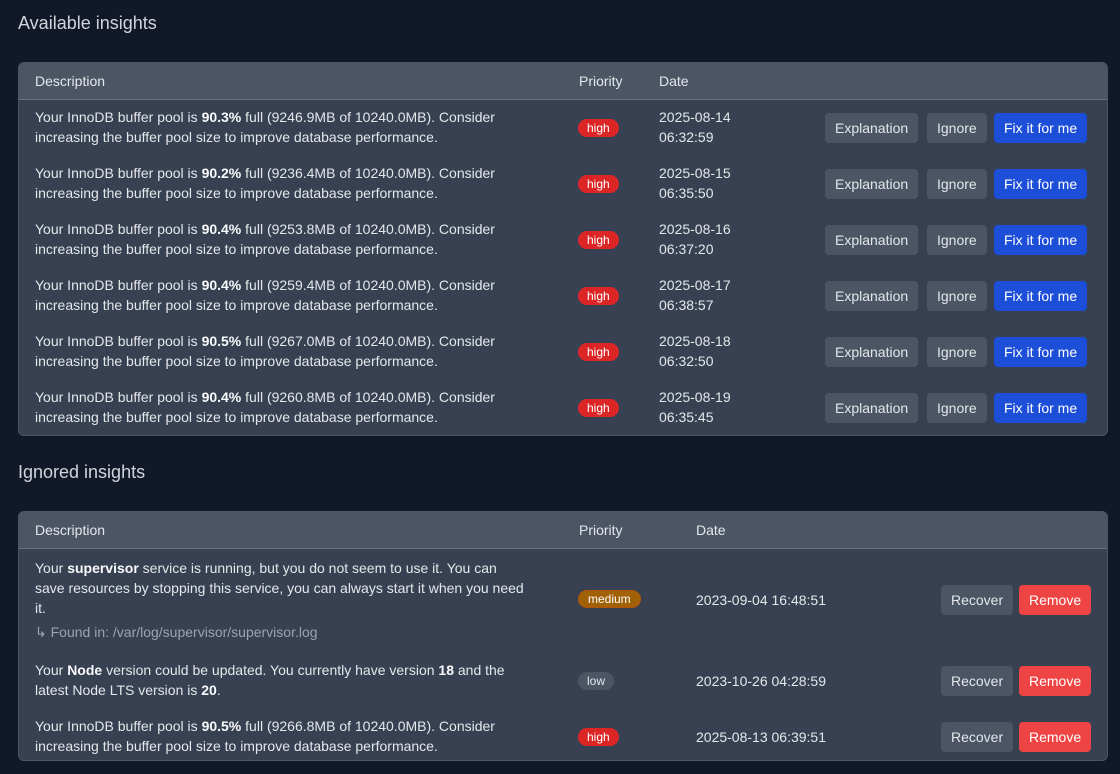 Image resolution: width=1120 pixels, height=774 pixels. Describe the element at coordinates (596, 681) in the screenshot. I see `priority-badge: low` at that location.